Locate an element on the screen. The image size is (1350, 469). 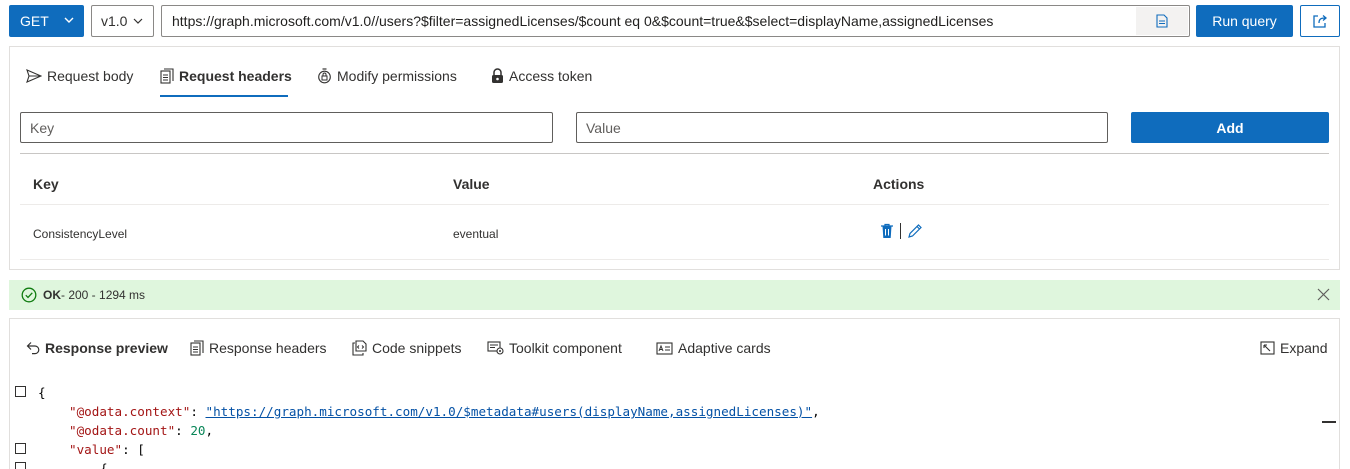
tab-response-preview: Response preview is located at coordinates (97, 348).